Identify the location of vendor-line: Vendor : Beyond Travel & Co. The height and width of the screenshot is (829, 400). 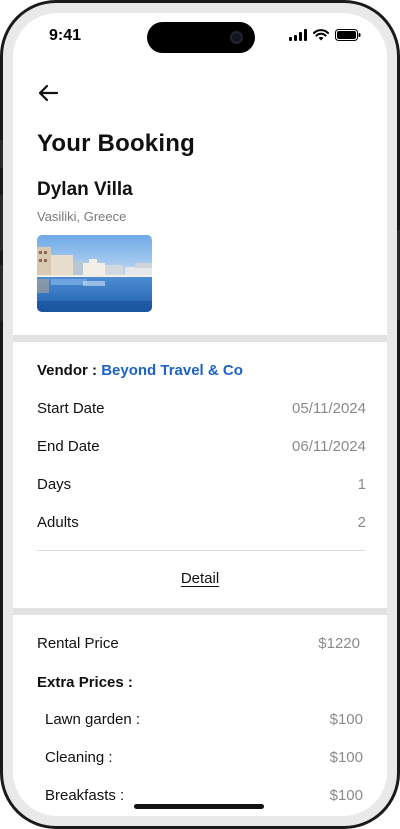
(140, 370).